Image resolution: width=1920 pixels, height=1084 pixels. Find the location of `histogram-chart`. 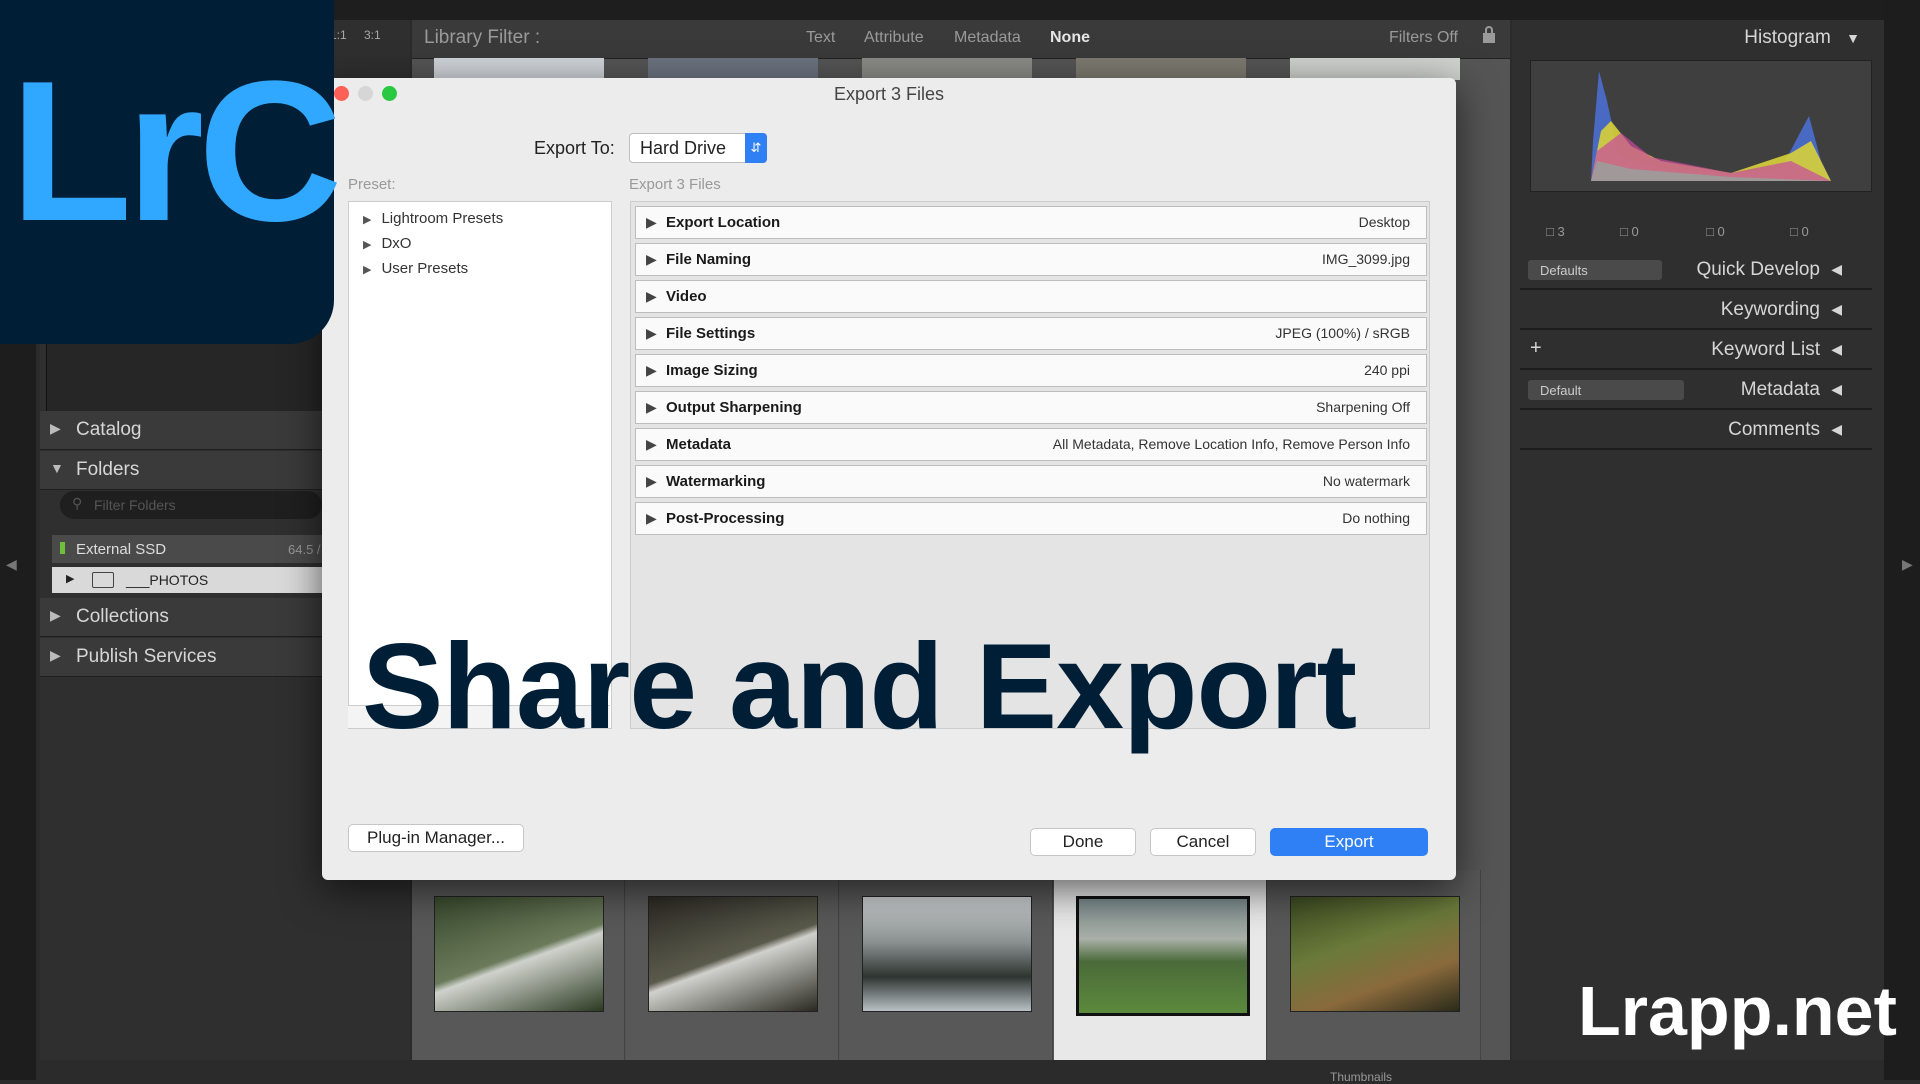

histogram-chart is located at coordinates (1701, 126).